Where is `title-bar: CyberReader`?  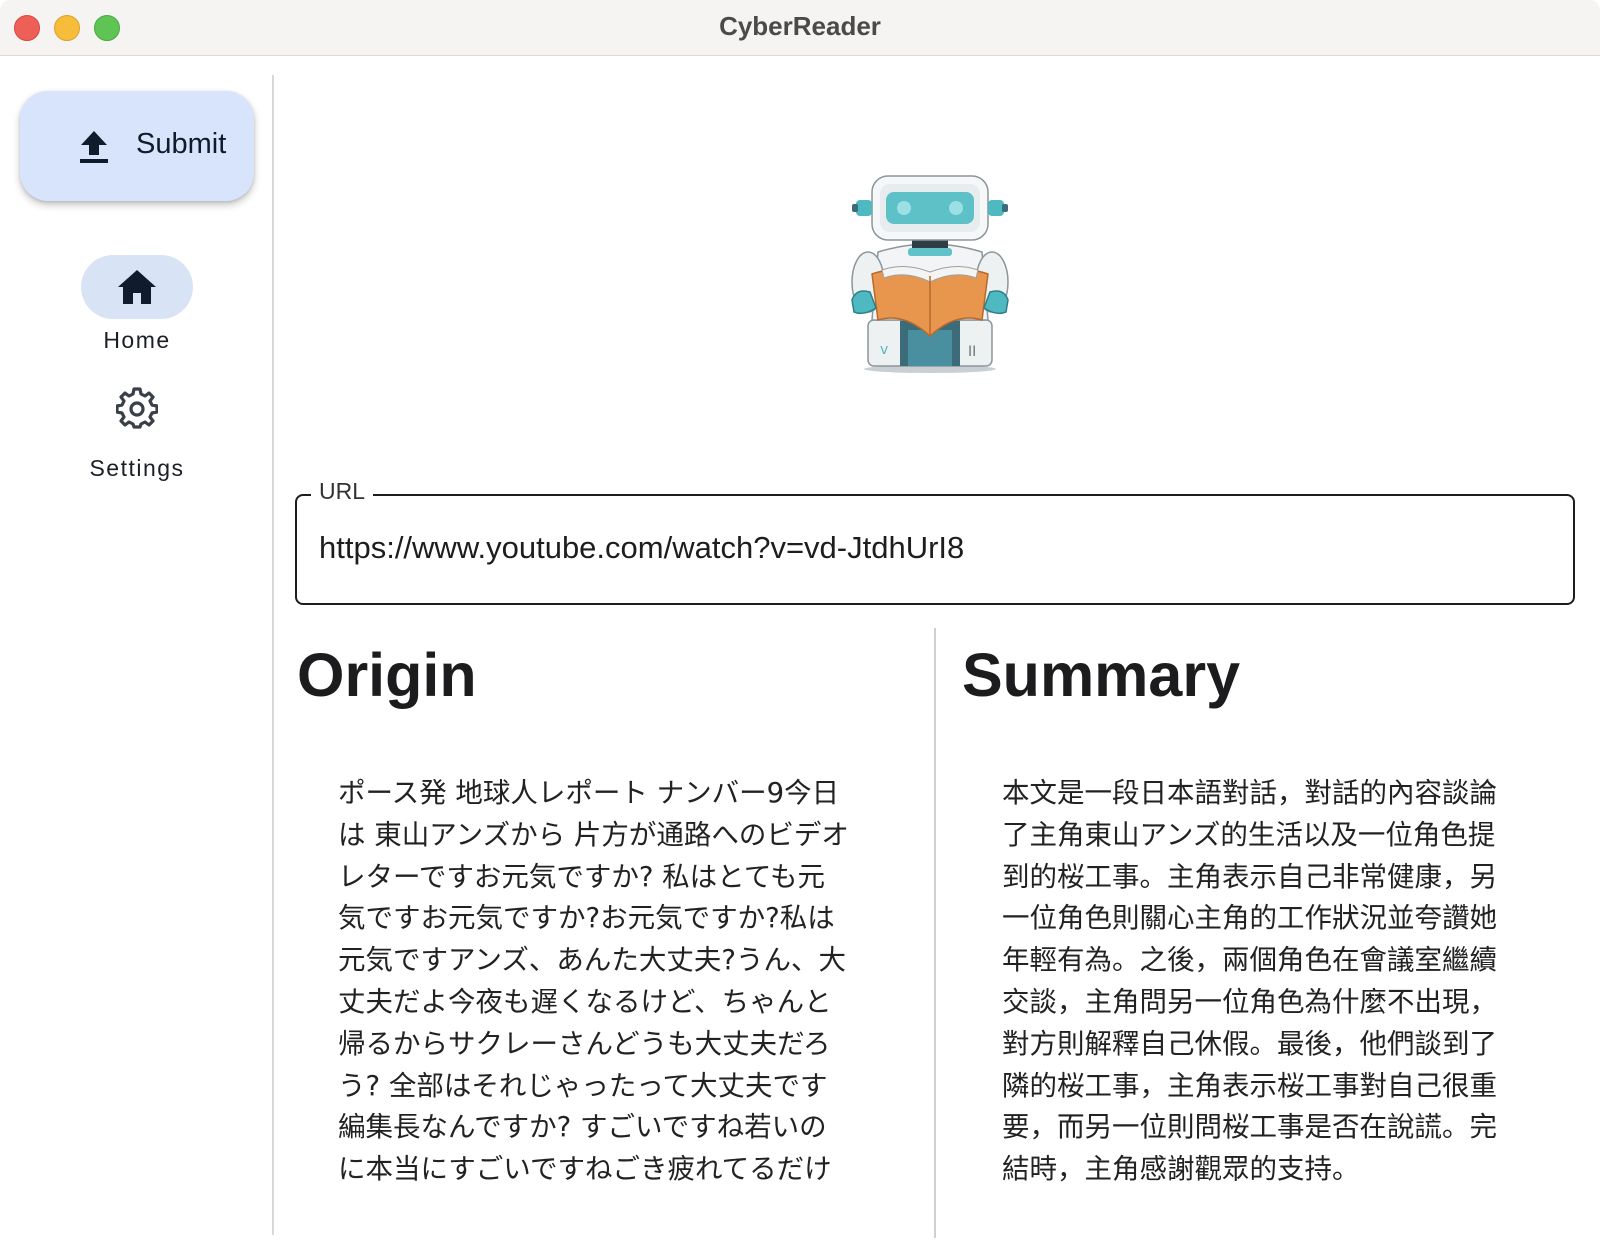 title-bar: CyberReader is located at coordinates (800, 28).